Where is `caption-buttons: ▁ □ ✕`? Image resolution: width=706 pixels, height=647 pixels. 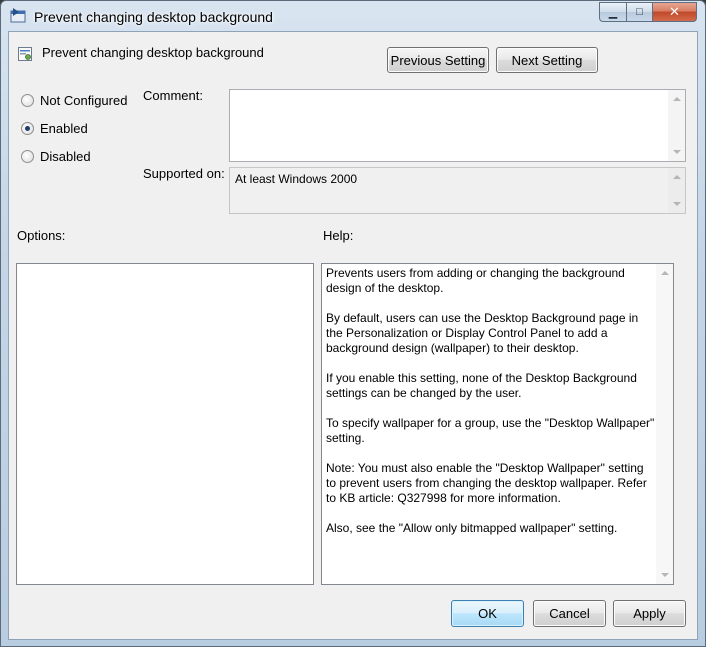 caption-buttons: ▁ □ ✕ is located at coordinates (648, 12).